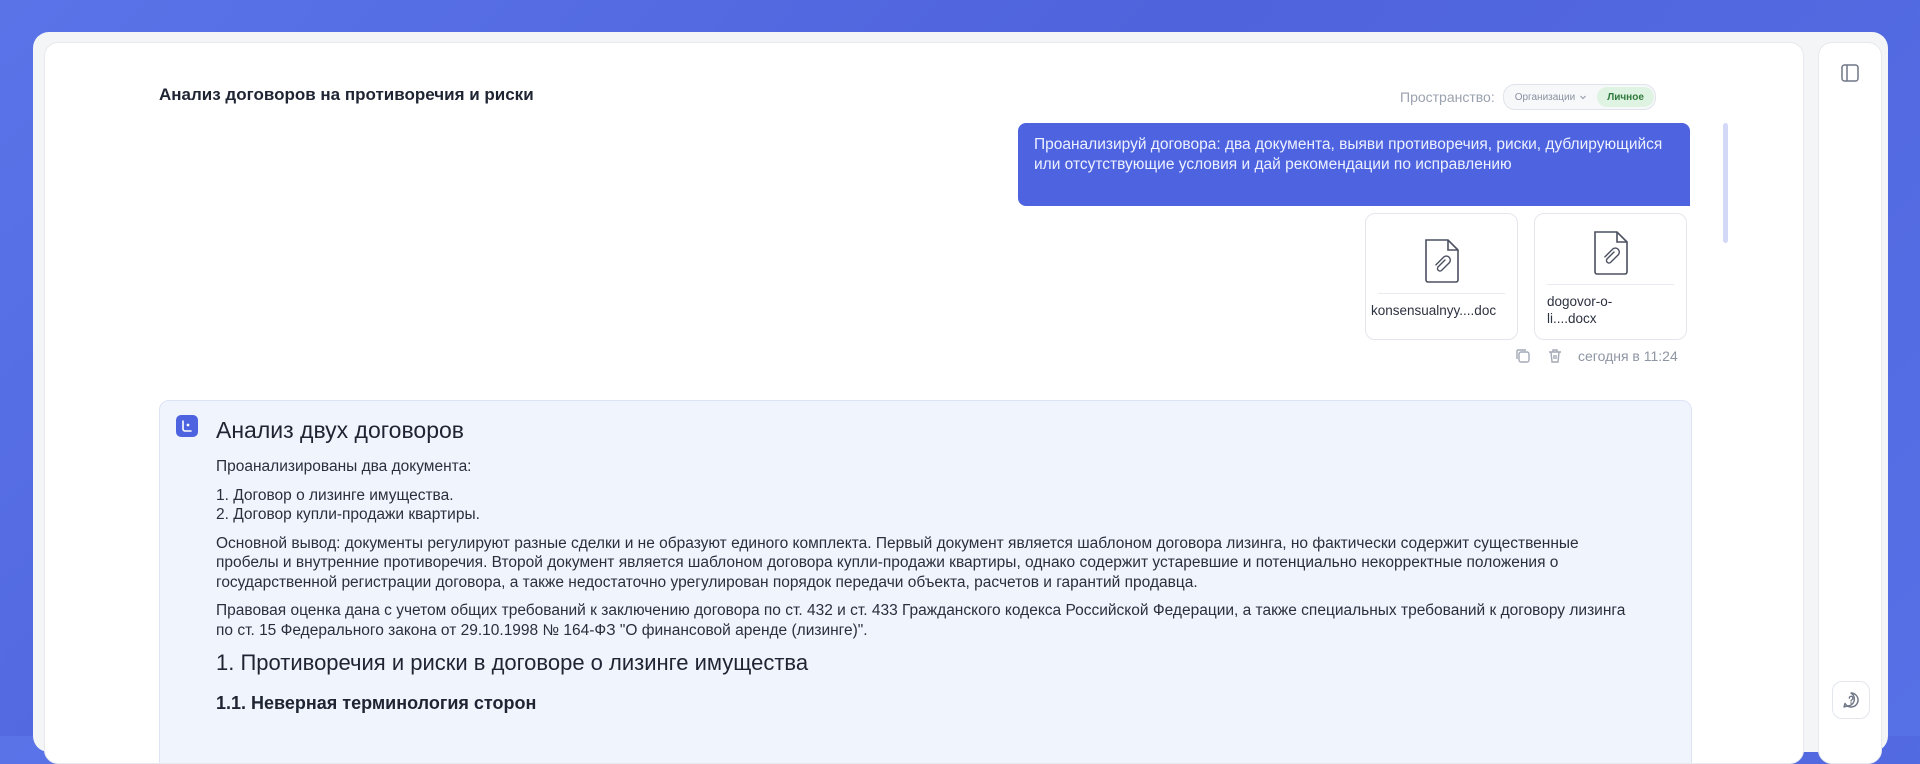  What do you see at coordinates (1447, 97) in the screenshot?
I see `space-label: Пространство:` at bounding box center [1447, 97].